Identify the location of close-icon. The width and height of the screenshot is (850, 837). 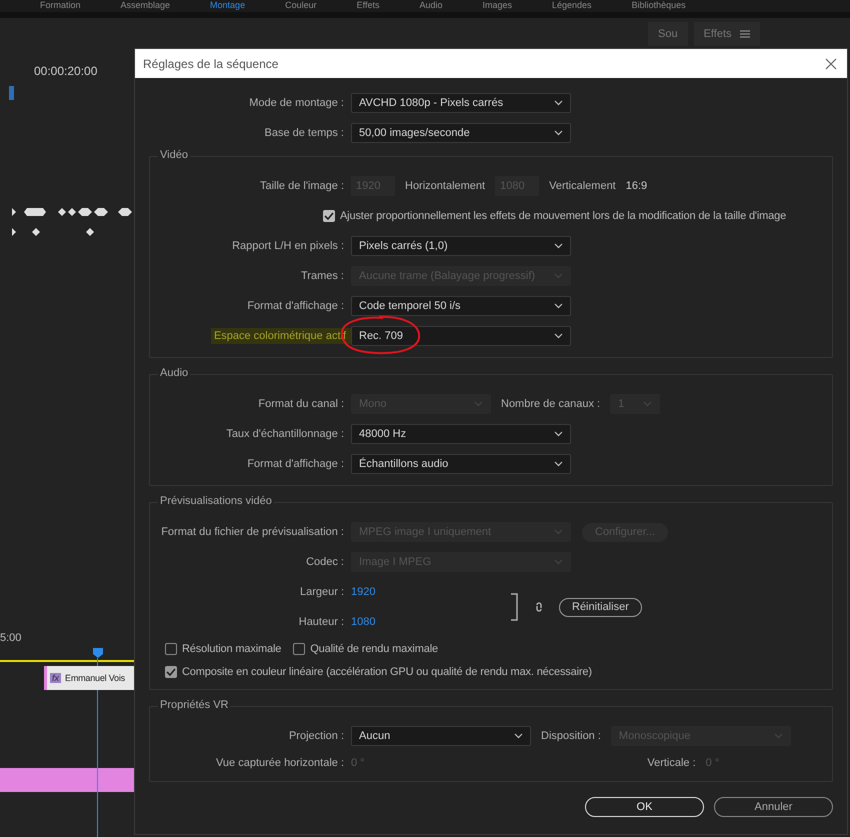
(831, 64).